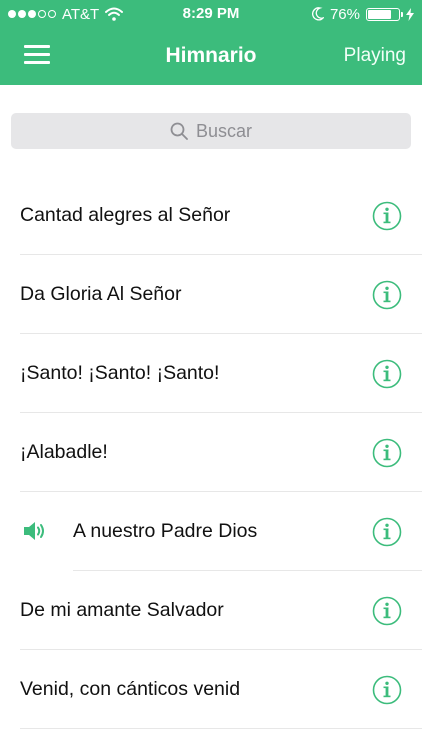 Image resolution: width=422 pixels, height=750 pixels. I want to click on list-item: Cantad alegres al Señor, so click(211, 215).